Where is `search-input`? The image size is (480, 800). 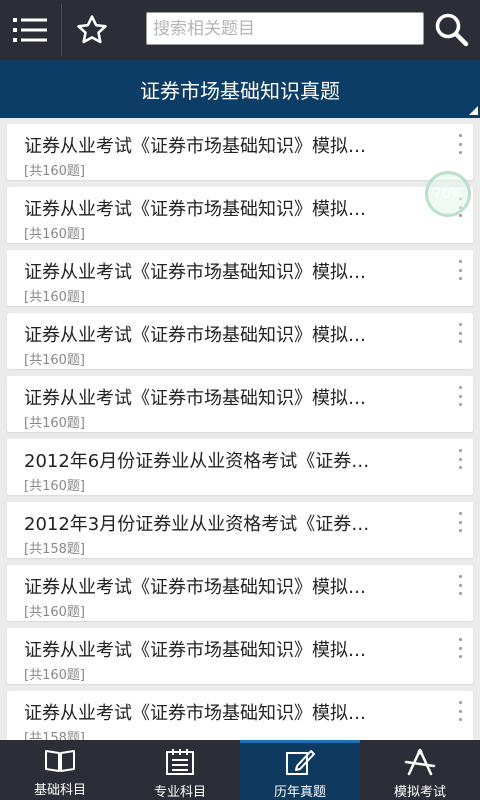
search-input is located at coordinates (285, 28).